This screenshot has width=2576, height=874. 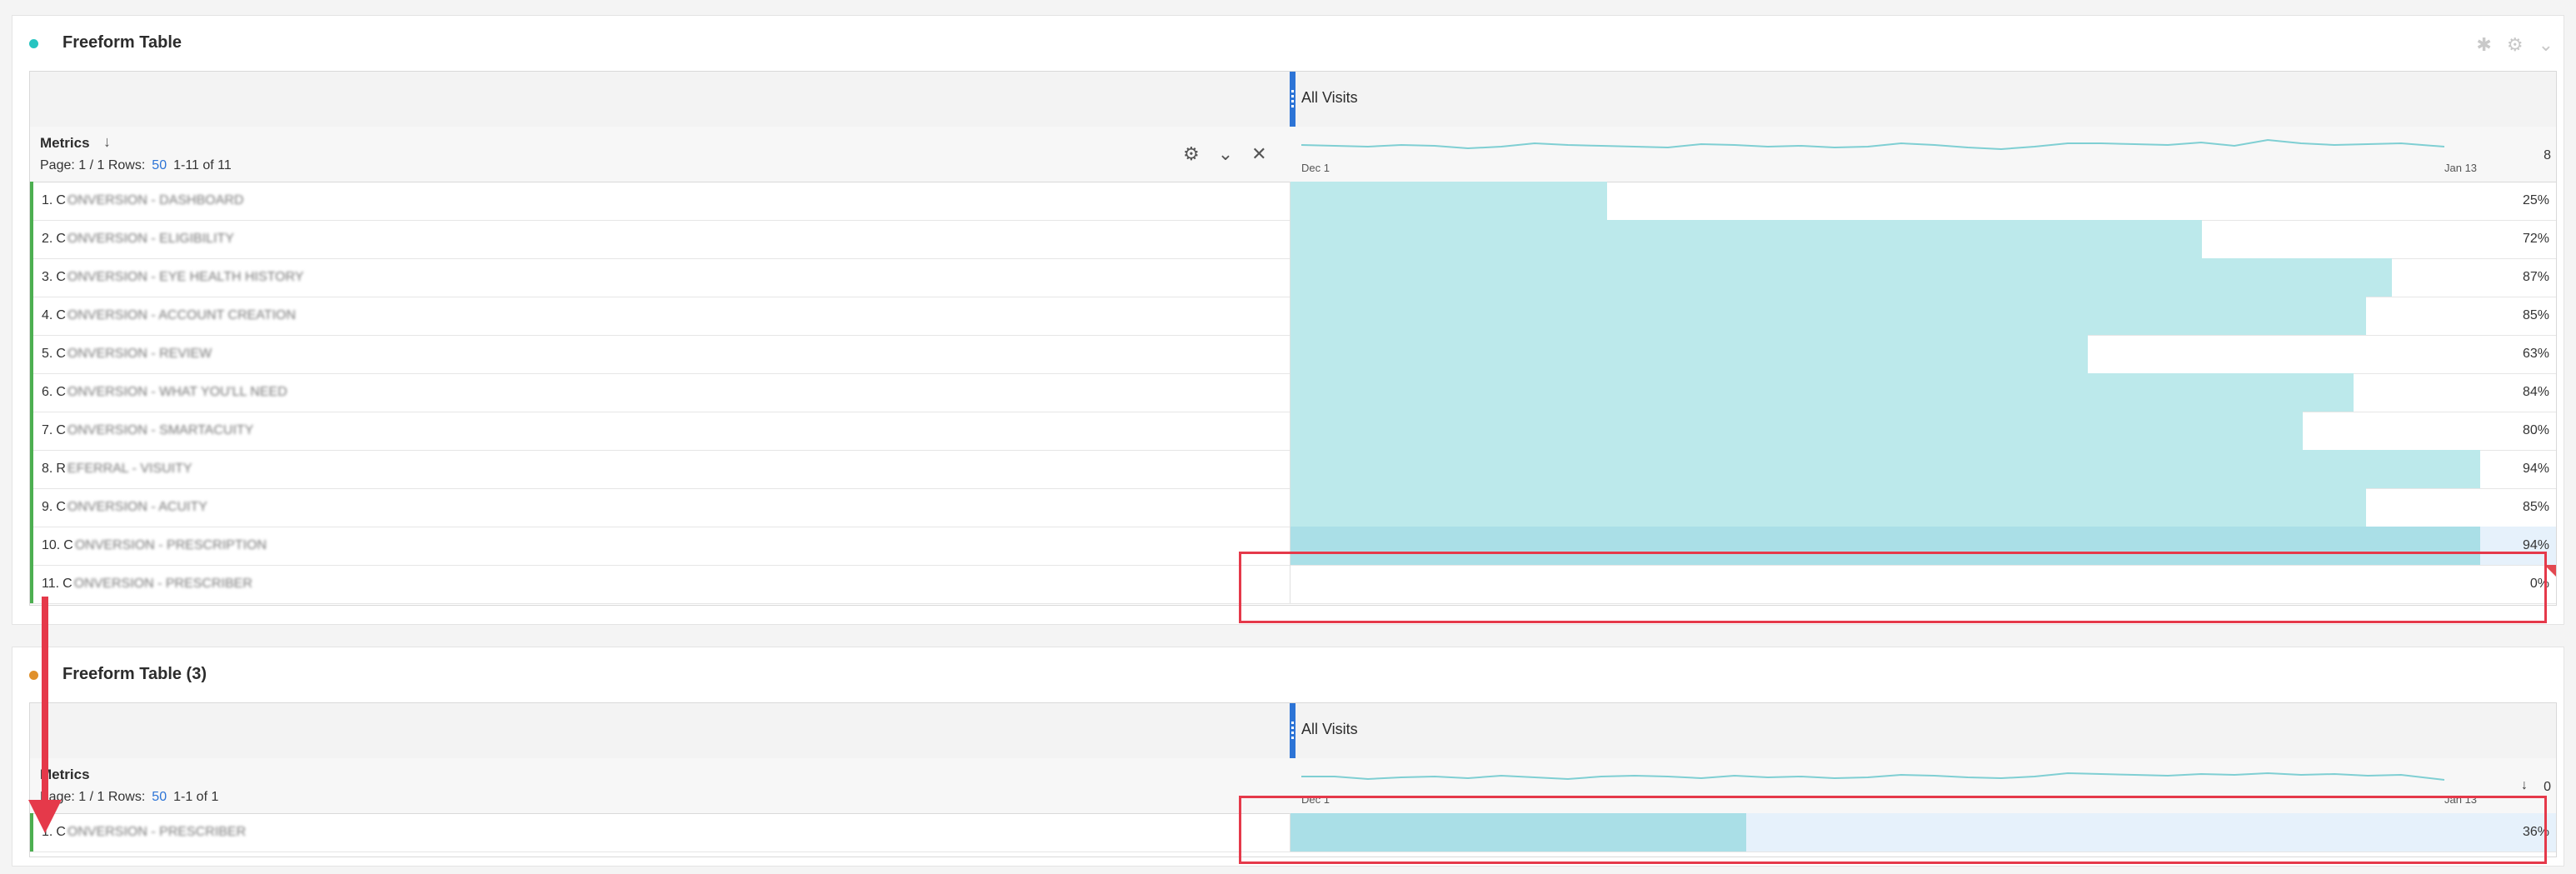 I want to click on row-label-redacted: ONVERSION - REVIEW, so click(x=139, y=354).